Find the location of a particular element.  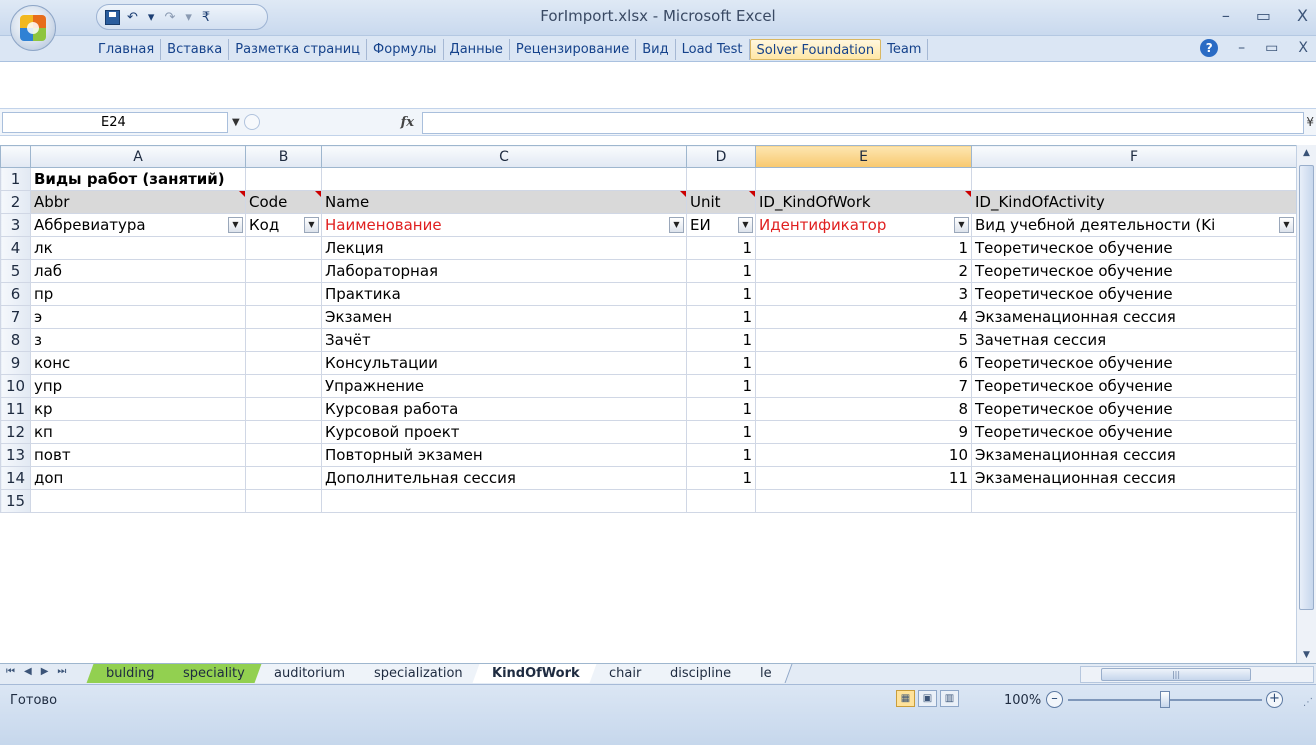

cell-f11: Теоретическое обучение is located at coordinates (1133, 409).